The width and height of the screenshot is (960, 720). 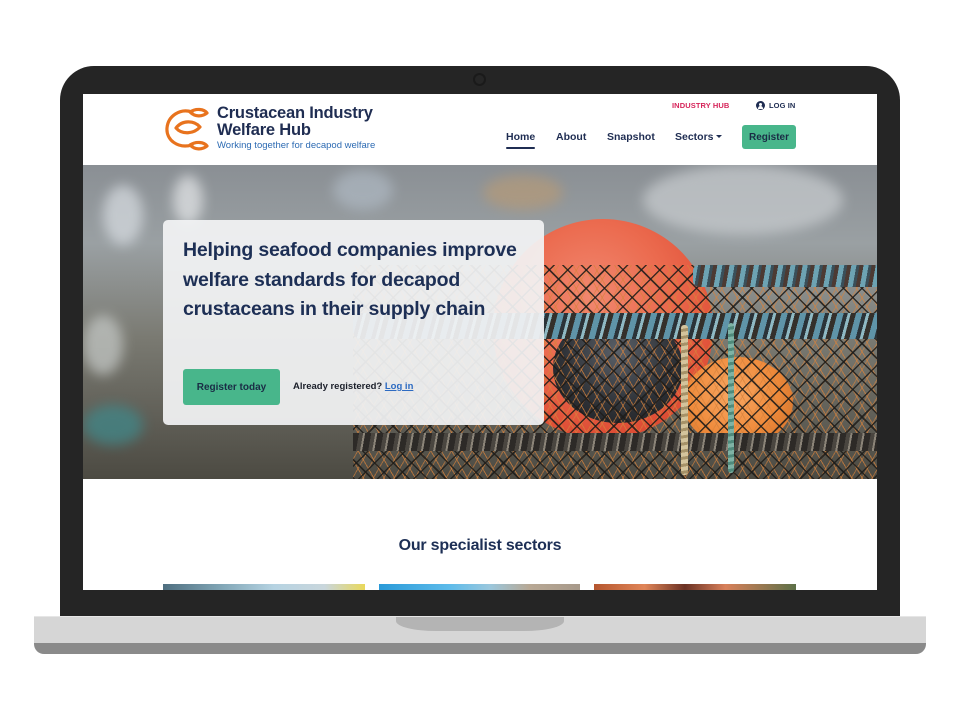 I want to click on brand-name-line1: Crustacean Industry, so click(x=295, y=113).